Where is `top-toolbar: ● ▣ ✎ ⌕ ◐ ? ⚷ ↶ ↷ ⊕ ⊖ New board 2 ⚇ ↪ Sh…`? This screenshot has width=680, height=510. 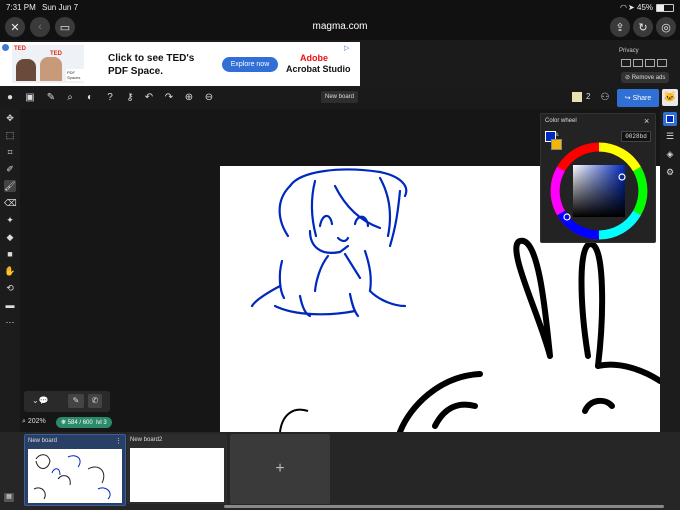 top-toolbar: ● ▣ ✎ ⌕ ◐ ? ⚷ ↶ ↷ ⊕ ⊖ New board 2 ⚇ ↪ Sh… is located at coordinates (340, 98).